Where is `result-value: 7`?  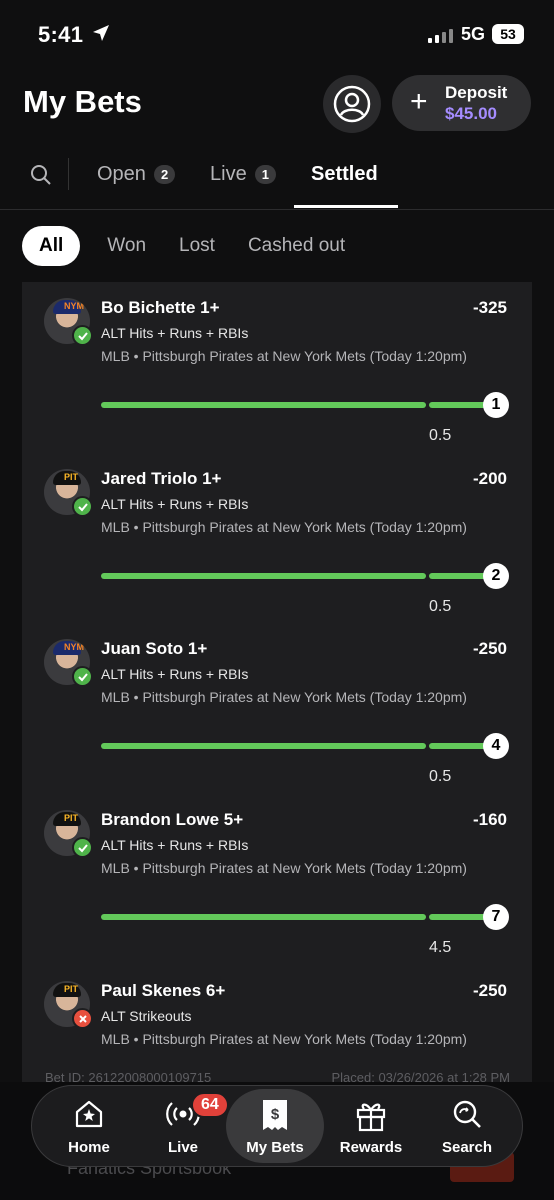 result-value: 7 is located at coordinates (496, 917).